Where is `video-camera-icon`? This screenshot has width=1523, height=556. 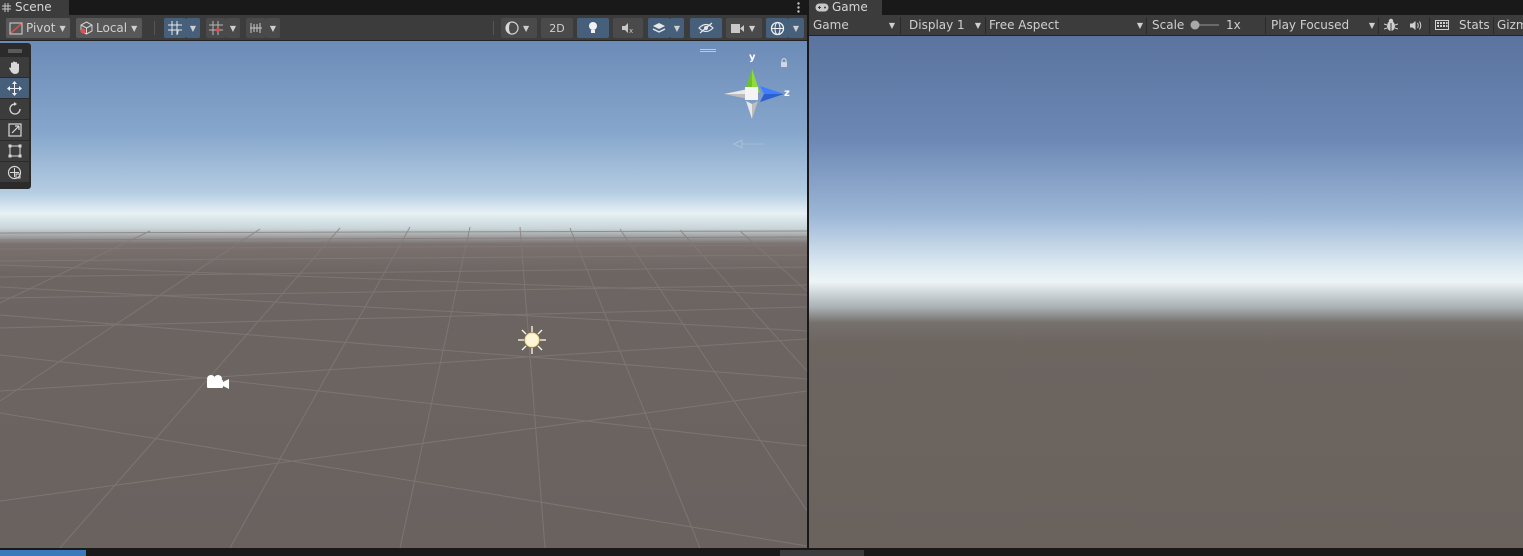 video-camera-icon is located at coordinates (737, 28).